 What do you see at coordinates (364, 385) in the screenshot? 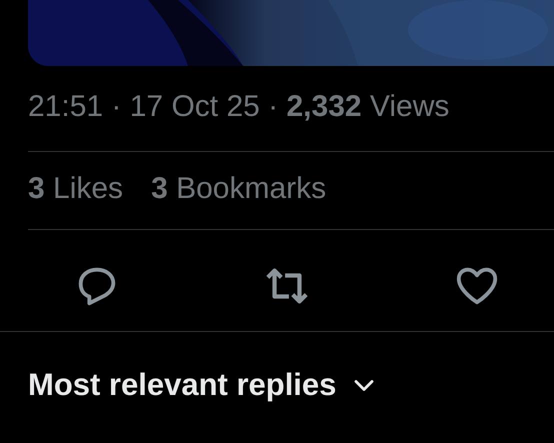
I see `chevron-down-icon` at bounding box center [364, 385].